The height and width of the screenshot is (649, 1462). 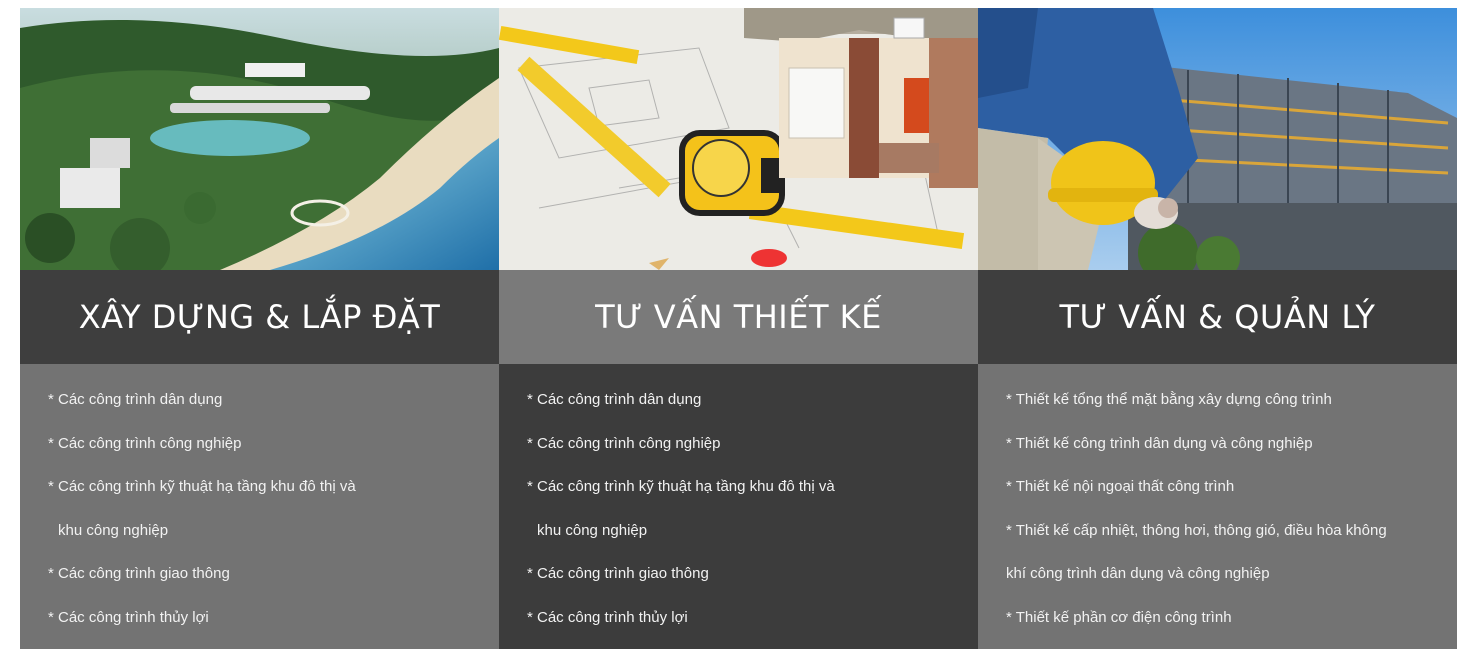 I want to click on panel-title: TƯ VẤN & QUẢN LÝ, so click(x=1217, y=317).